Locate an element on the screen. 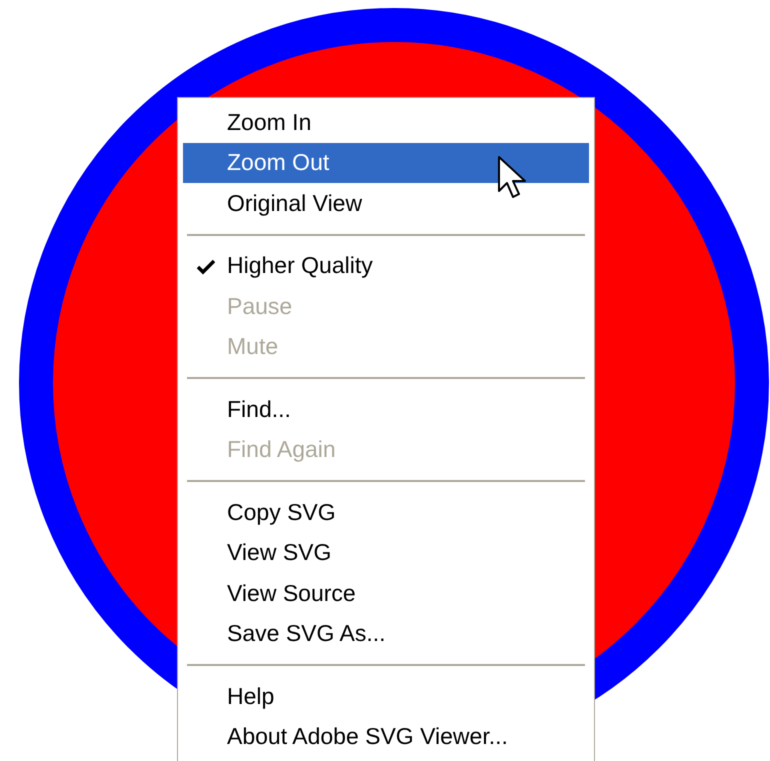 The image size is (770, 761). menu-item: Help is located at coordinates (386, 696).